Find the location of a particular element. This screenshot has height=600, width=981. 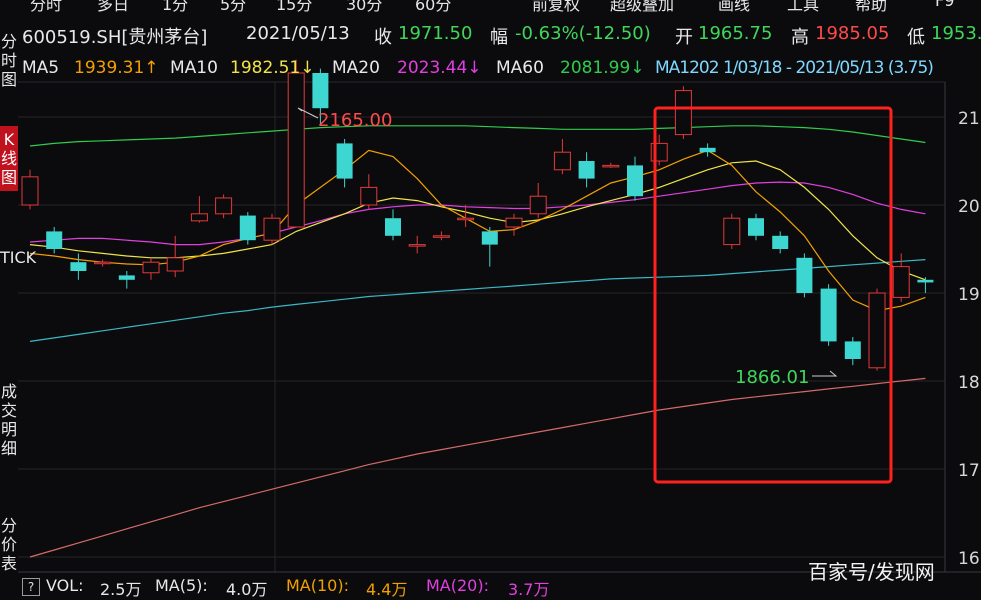

vol-label: VOL: is located at coordinates (65, 585).